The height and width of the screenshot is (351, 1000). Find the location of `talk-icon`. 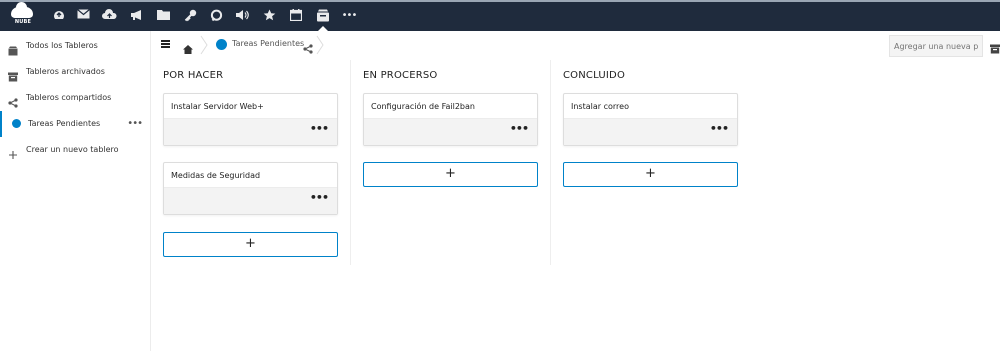

talk-icon is located at coordinates (216, 16).